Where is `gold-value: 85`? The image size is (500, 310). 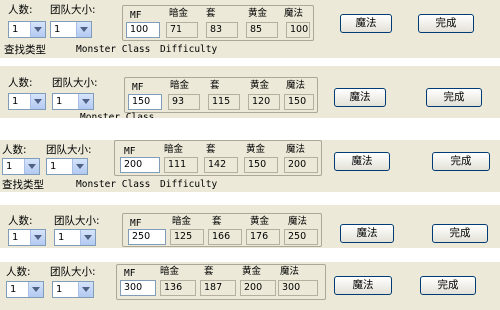 gold-value: 85 is located at coordinates (262, 30).